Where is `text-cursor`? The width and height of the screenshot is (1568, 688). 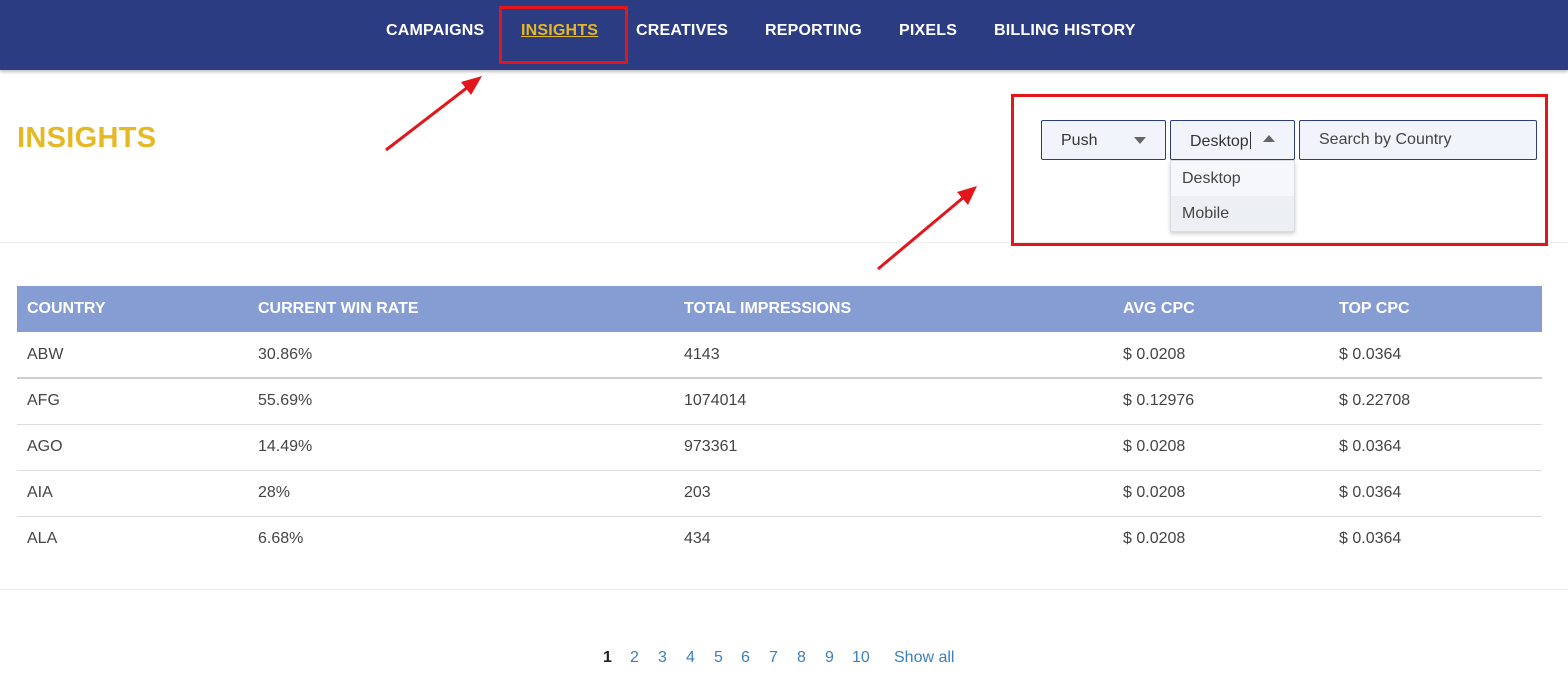
text-cursor is located at coordinates (1250, 140).